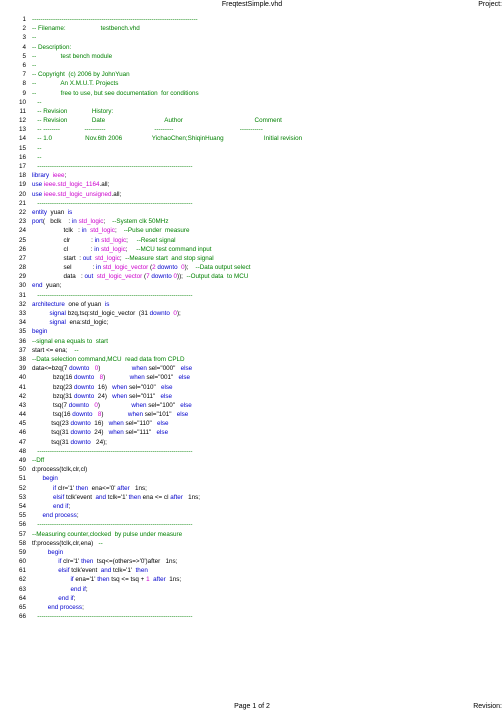  Describe the element at coordinates (22, 497) in the screenshot. I see `line-number: 53` at that location.